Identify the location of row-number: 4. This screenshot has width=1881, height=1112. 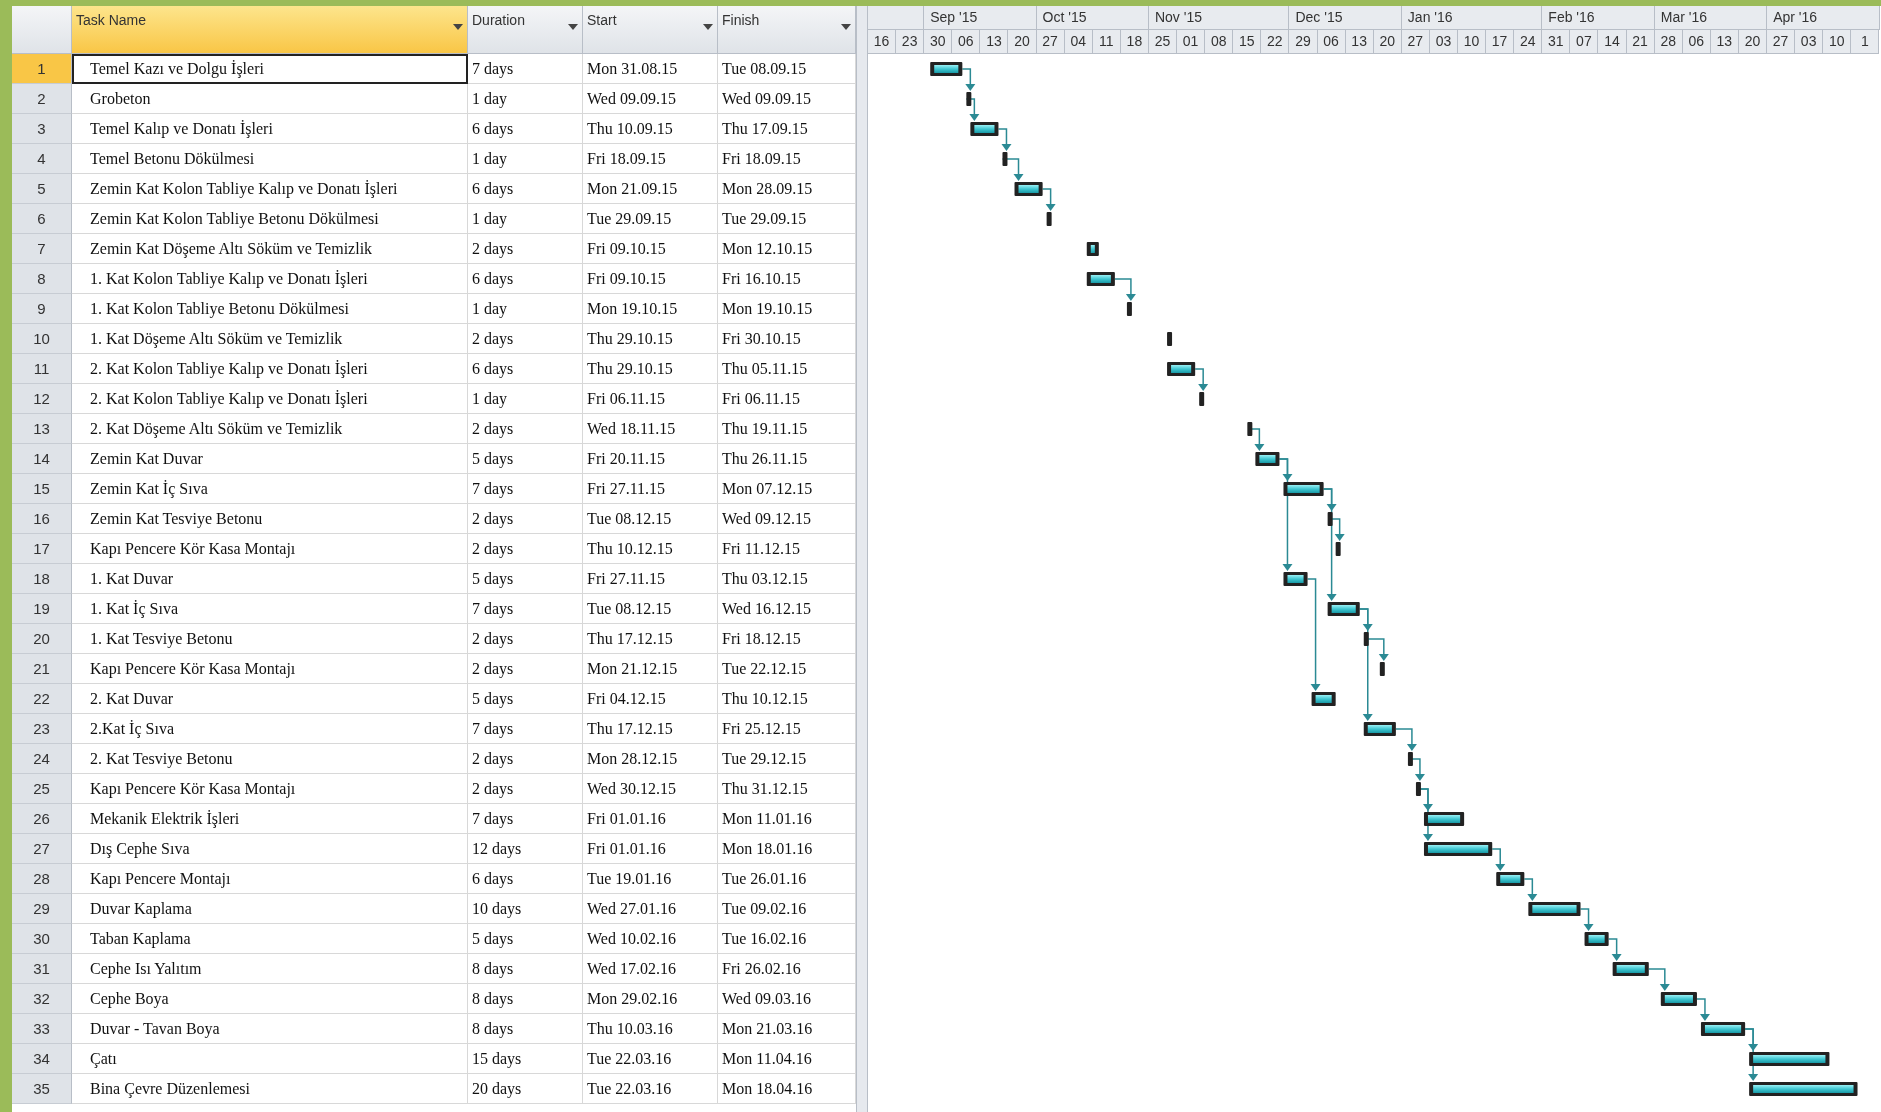
(42, 159).